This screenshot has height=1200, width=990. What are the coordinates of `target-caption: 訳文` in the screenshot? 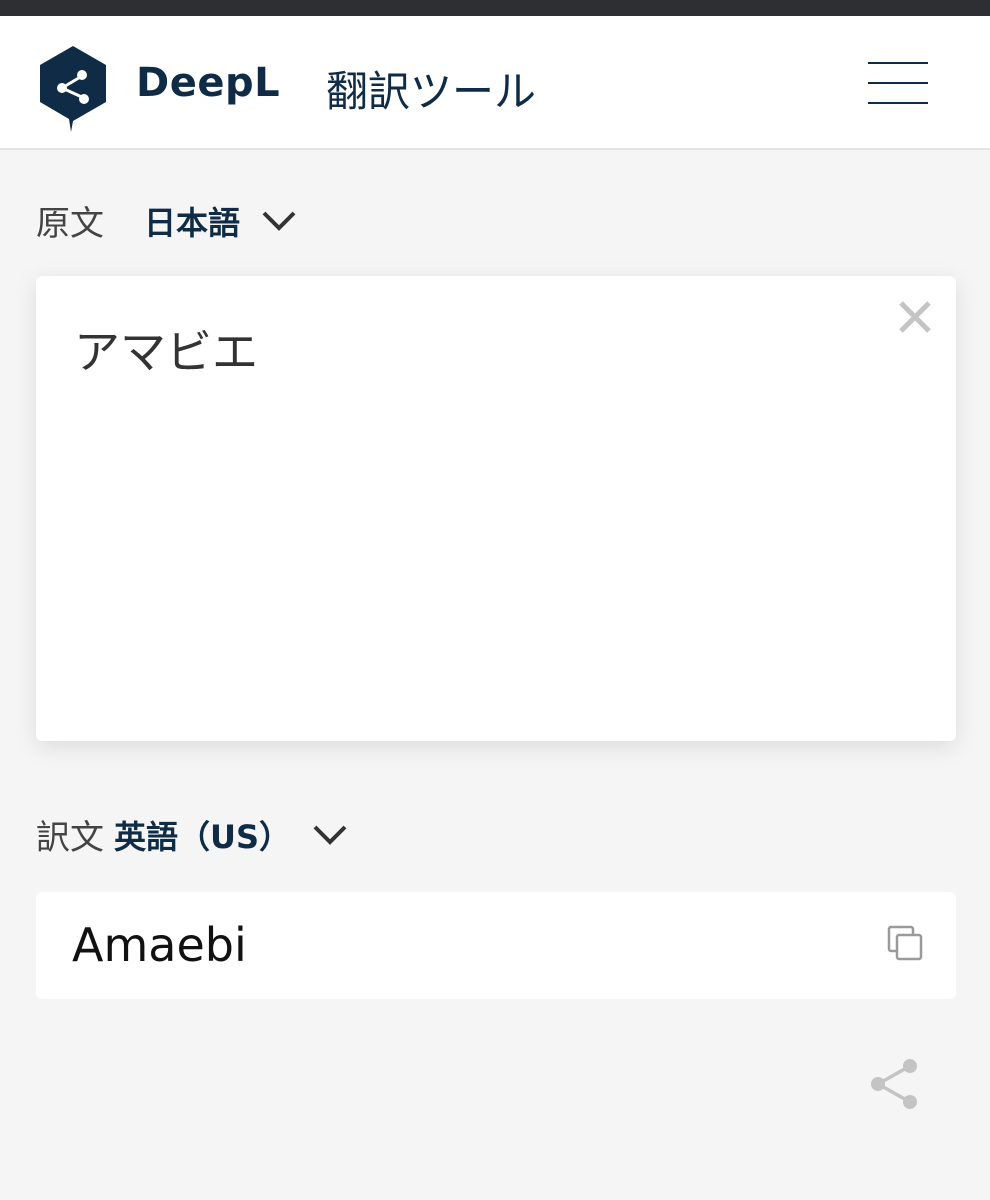 It's located at (70, 838).